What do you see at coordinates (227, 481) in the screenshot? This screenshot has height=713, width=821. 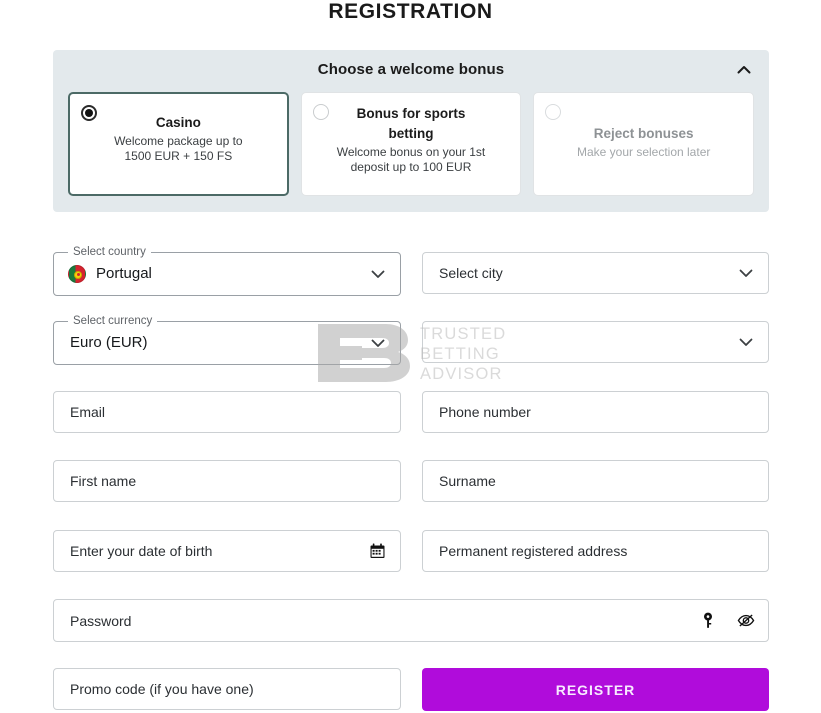 I see `first-name-field: First name` at bounding box center [227, 481].